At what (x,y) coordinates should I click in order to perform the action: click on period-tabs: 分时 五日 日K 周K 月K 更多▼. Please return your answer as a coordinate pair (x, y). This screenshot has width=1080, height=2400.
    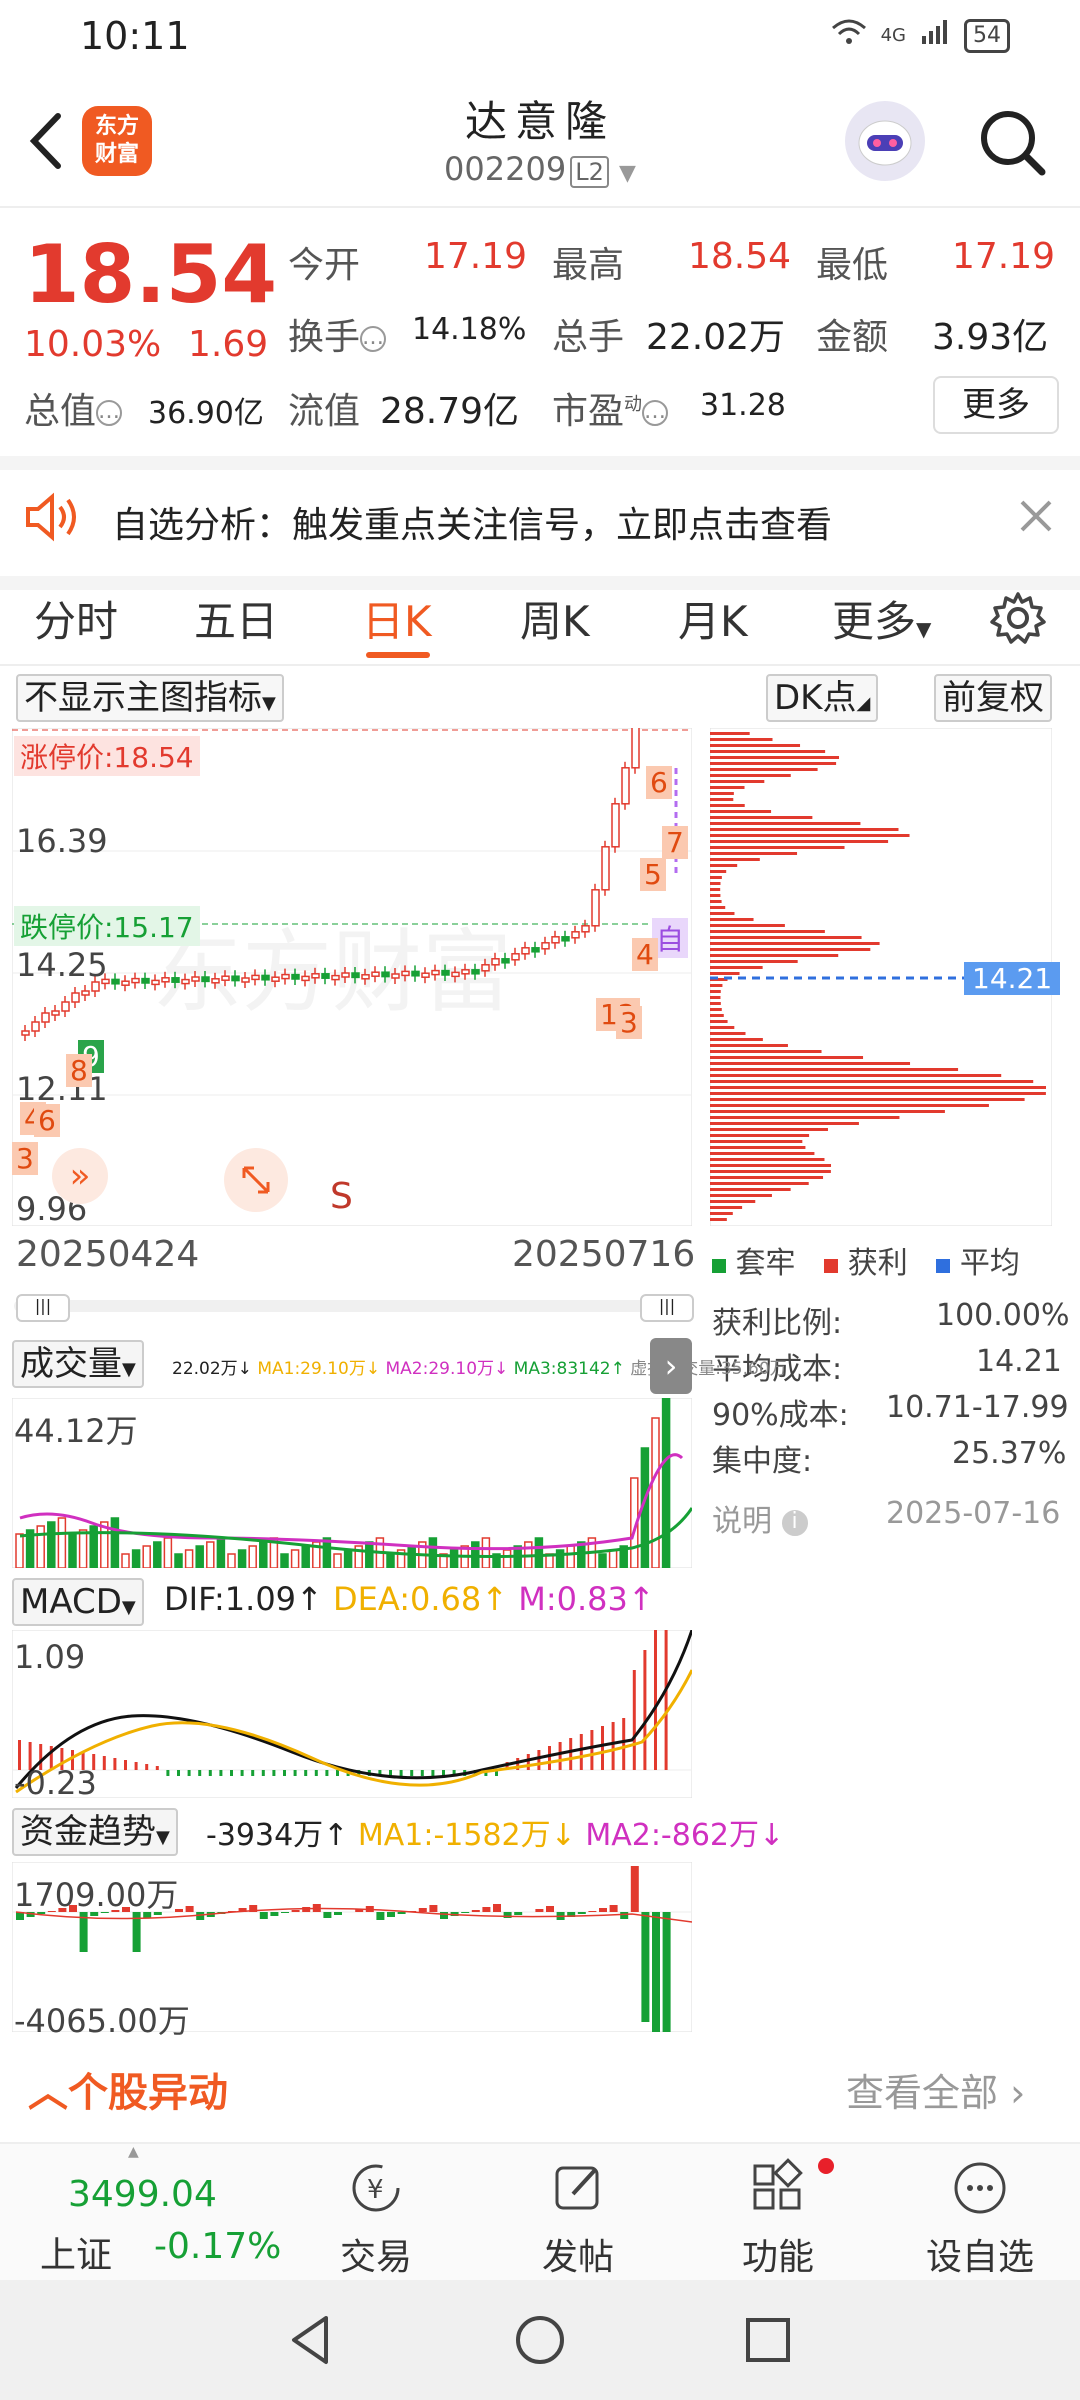
    Looking at the image, I should click on (540, 620).